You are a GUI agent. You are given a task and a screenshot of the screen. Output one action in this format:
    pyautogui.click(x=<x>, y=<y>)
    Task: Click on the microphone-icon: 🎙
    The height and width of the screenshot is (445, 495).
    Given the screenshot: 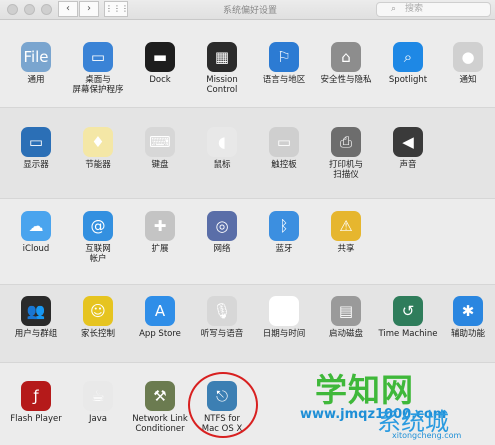 What is the action you would take?
    pyautogui.click(x=222, y=311)
    